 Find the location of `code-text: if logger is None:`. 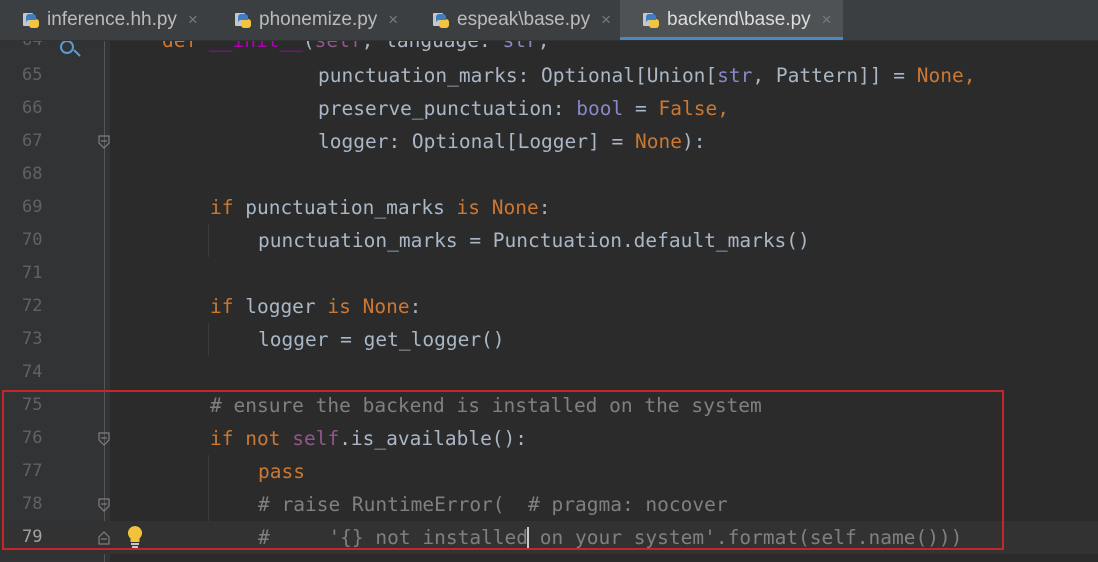

code-text: if logger is None: is located at coordinates (316, 306).